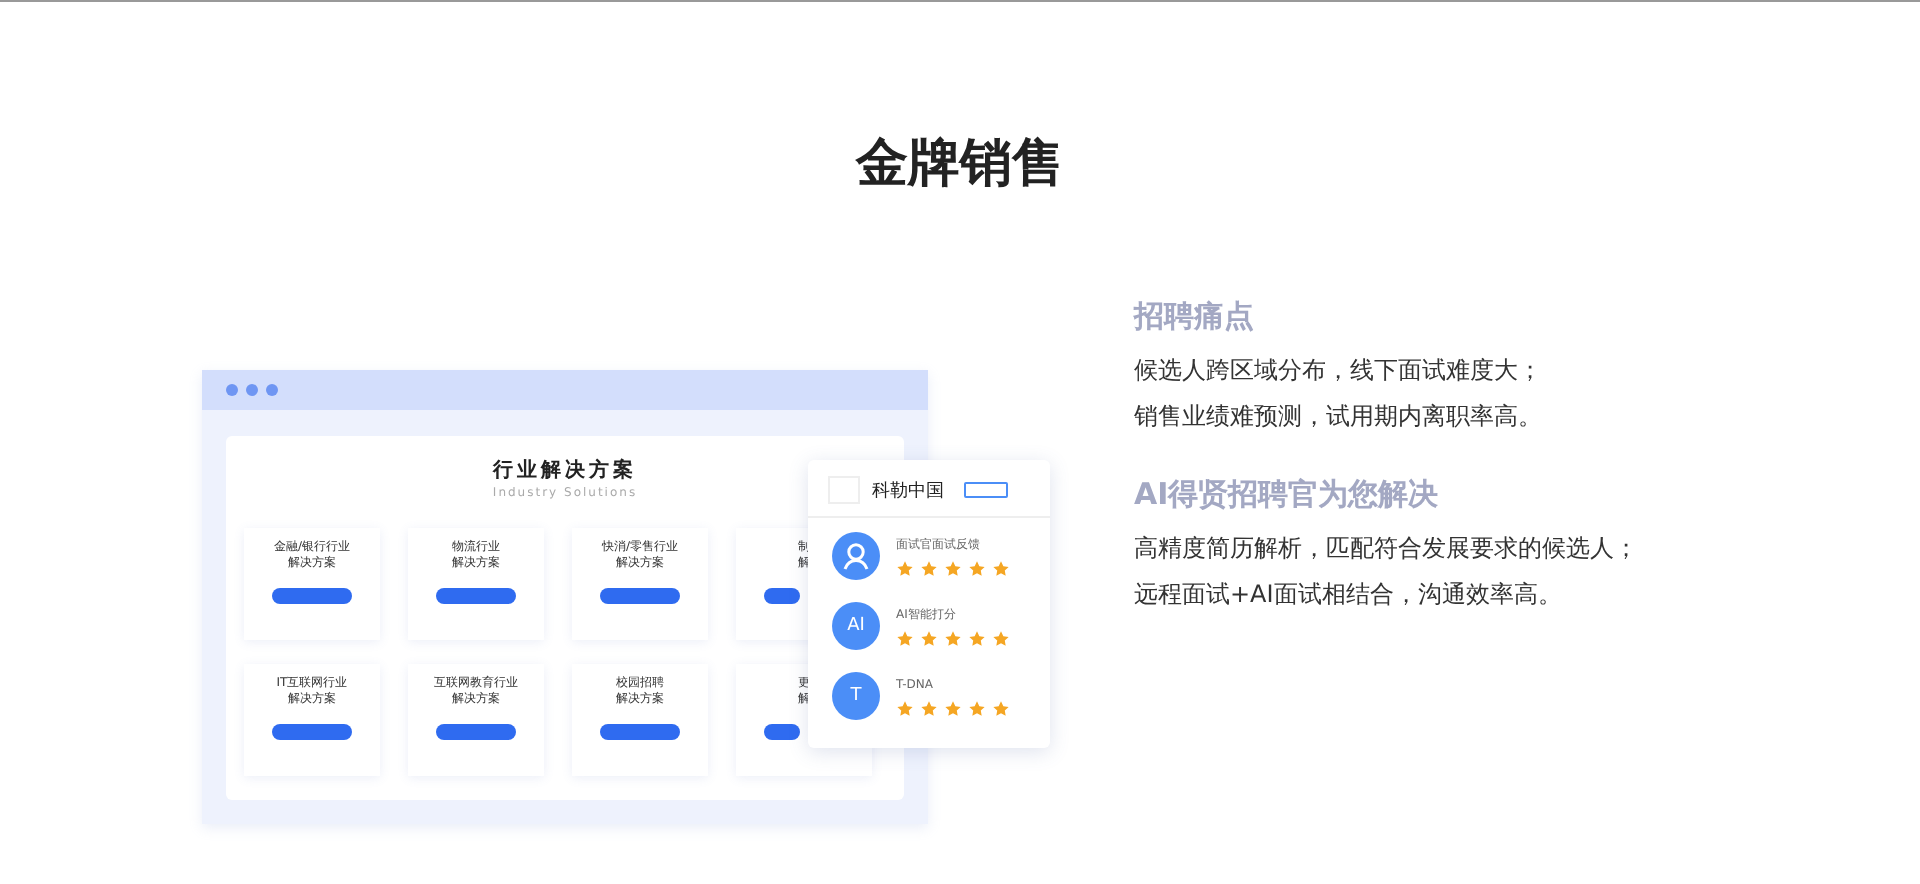  I want to click on tag-icon, so click(986, 490).